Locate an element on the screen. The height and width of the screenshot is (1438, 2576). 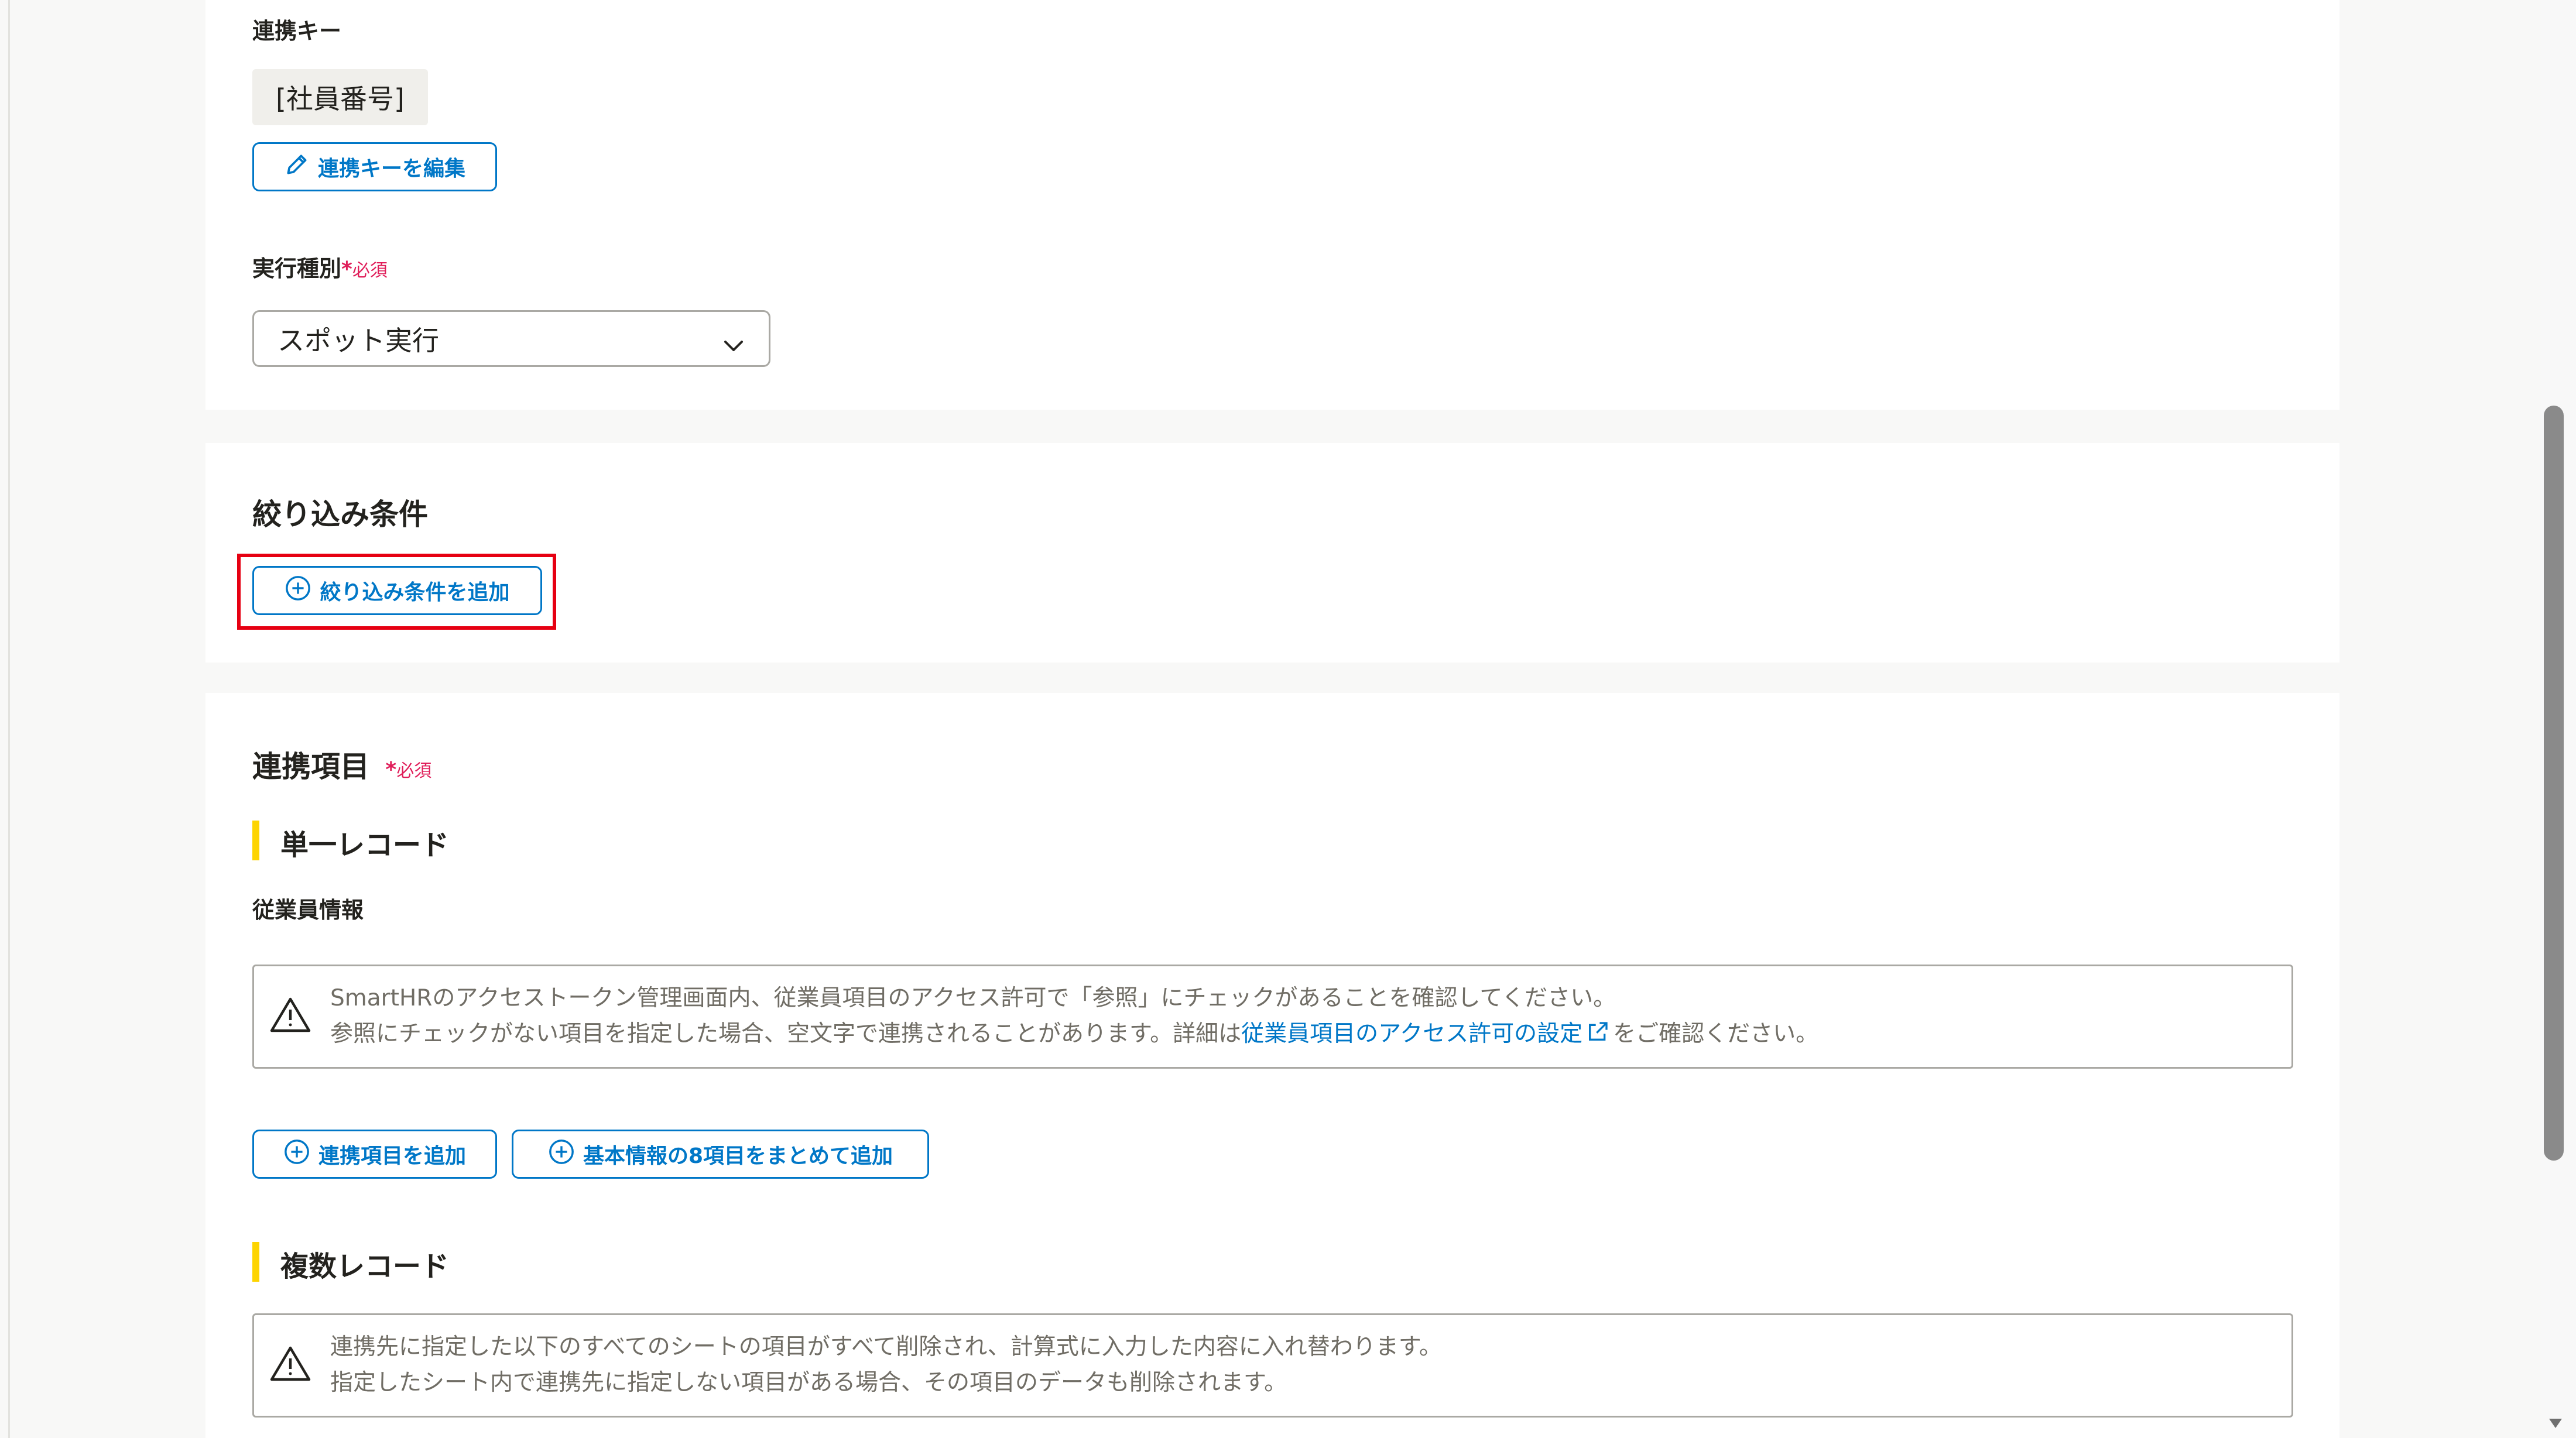
filter-card: 絞り込み条件 絞り込み条件を追加 is located at coordinates (1272, 553).